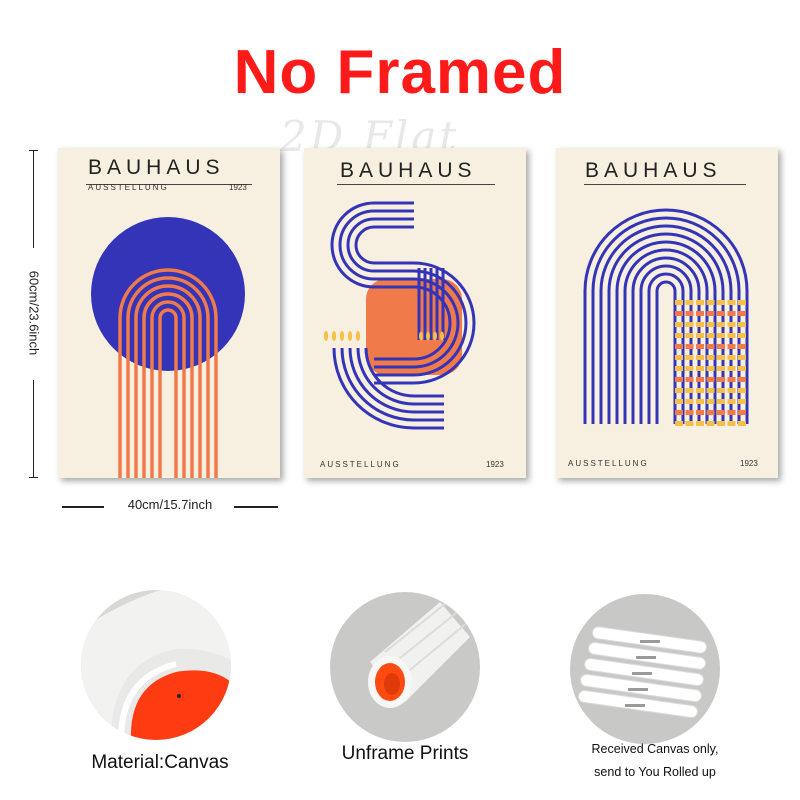 The image size is (800, 800). What do you see at coordinates (655, 772) in the screenshot?
I see `rolled-caption-line2: send to You Rolled up` at bounding box center [655, 772].